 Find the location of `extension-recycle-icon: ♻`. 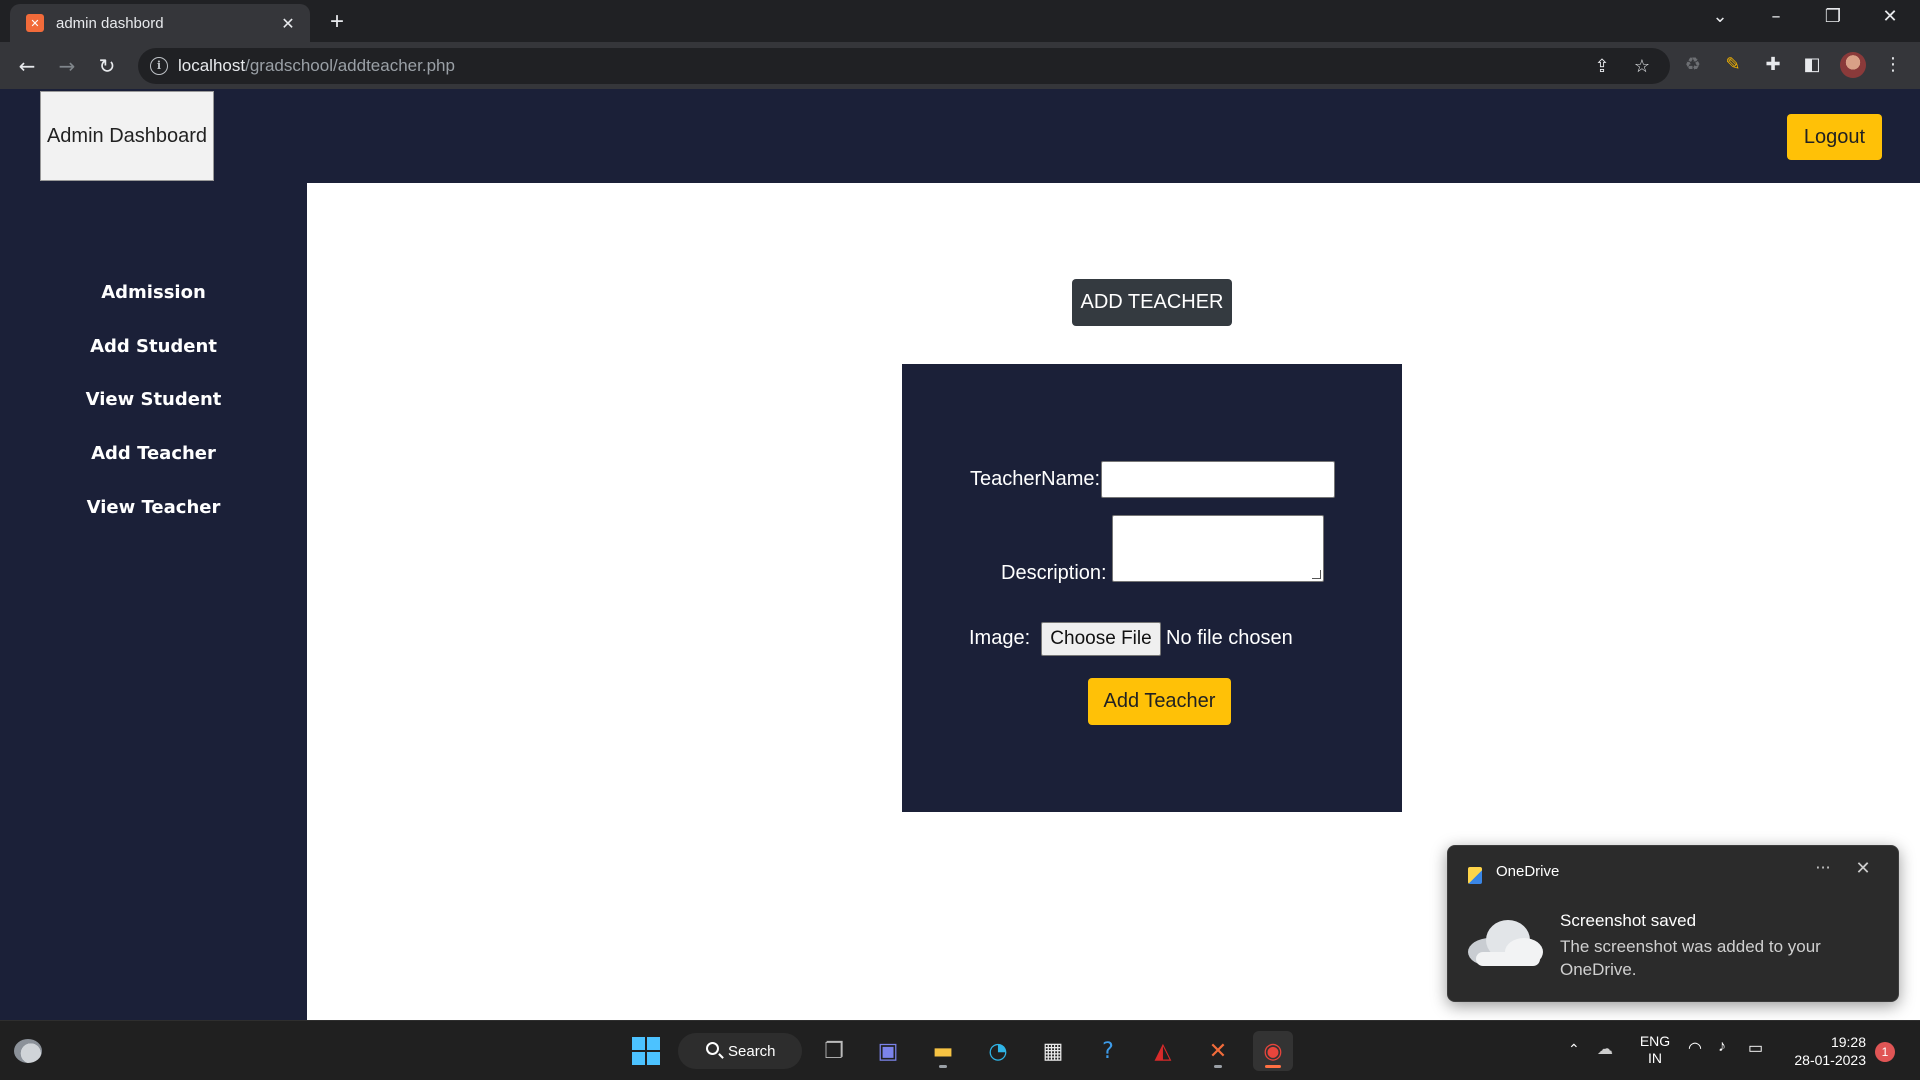

extension-recycle-icon: ♻ is located at coordinates (1693, 64).